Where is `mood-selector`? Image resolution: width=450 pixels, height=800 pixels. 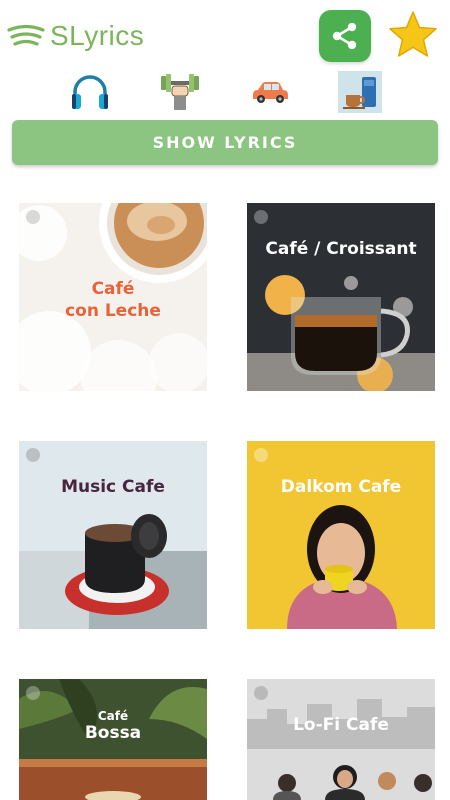
mood-selector is located at coordinates (225, 92).